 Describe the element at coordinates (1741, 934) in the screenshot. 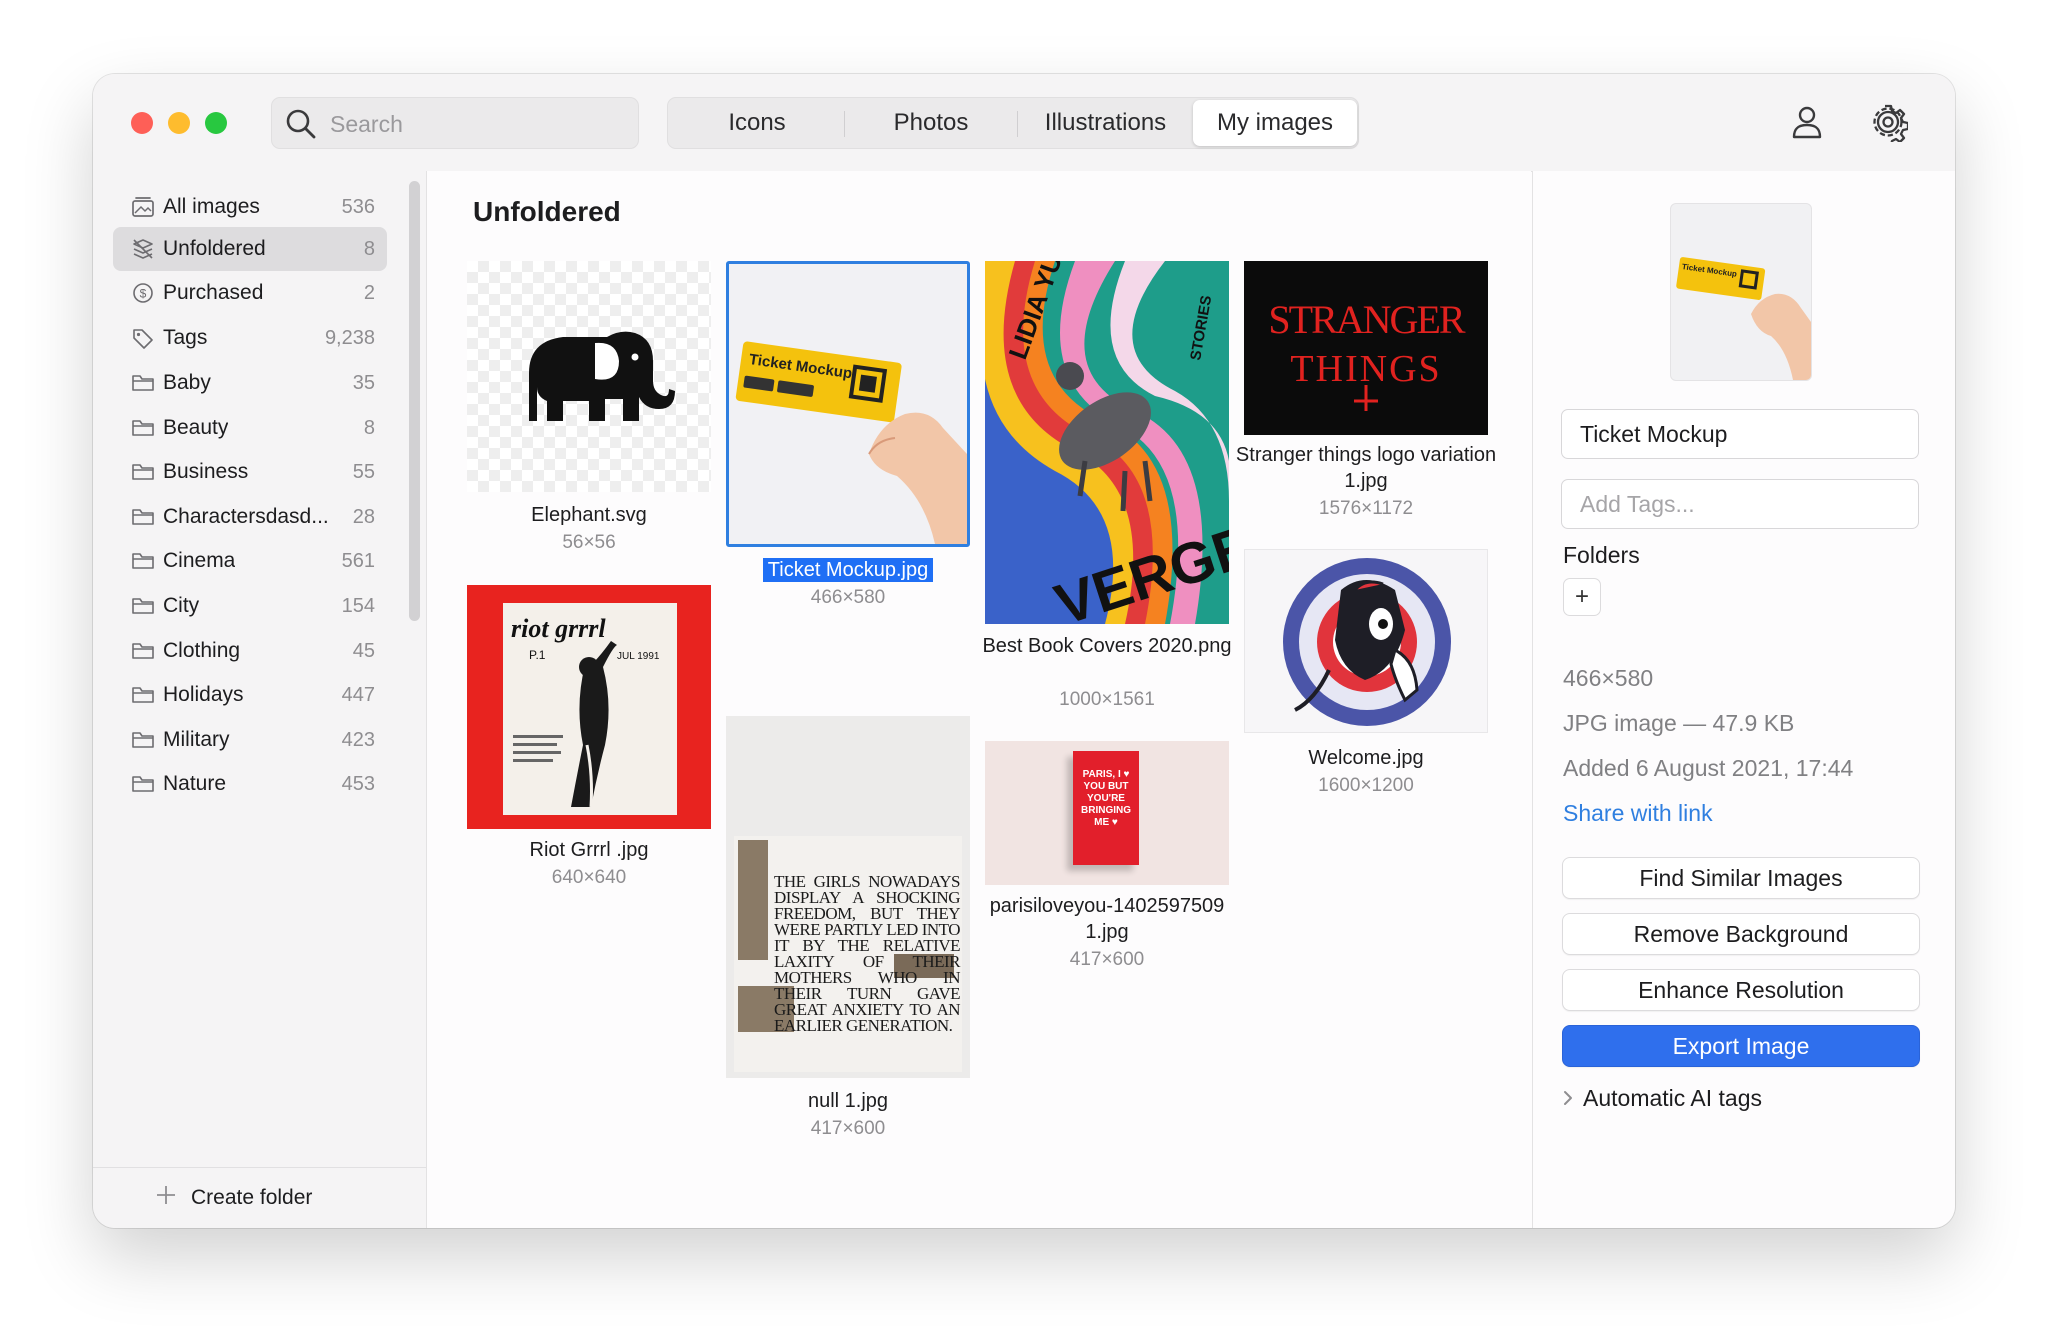

I see `remove-background-button: Remove Background` at that location.